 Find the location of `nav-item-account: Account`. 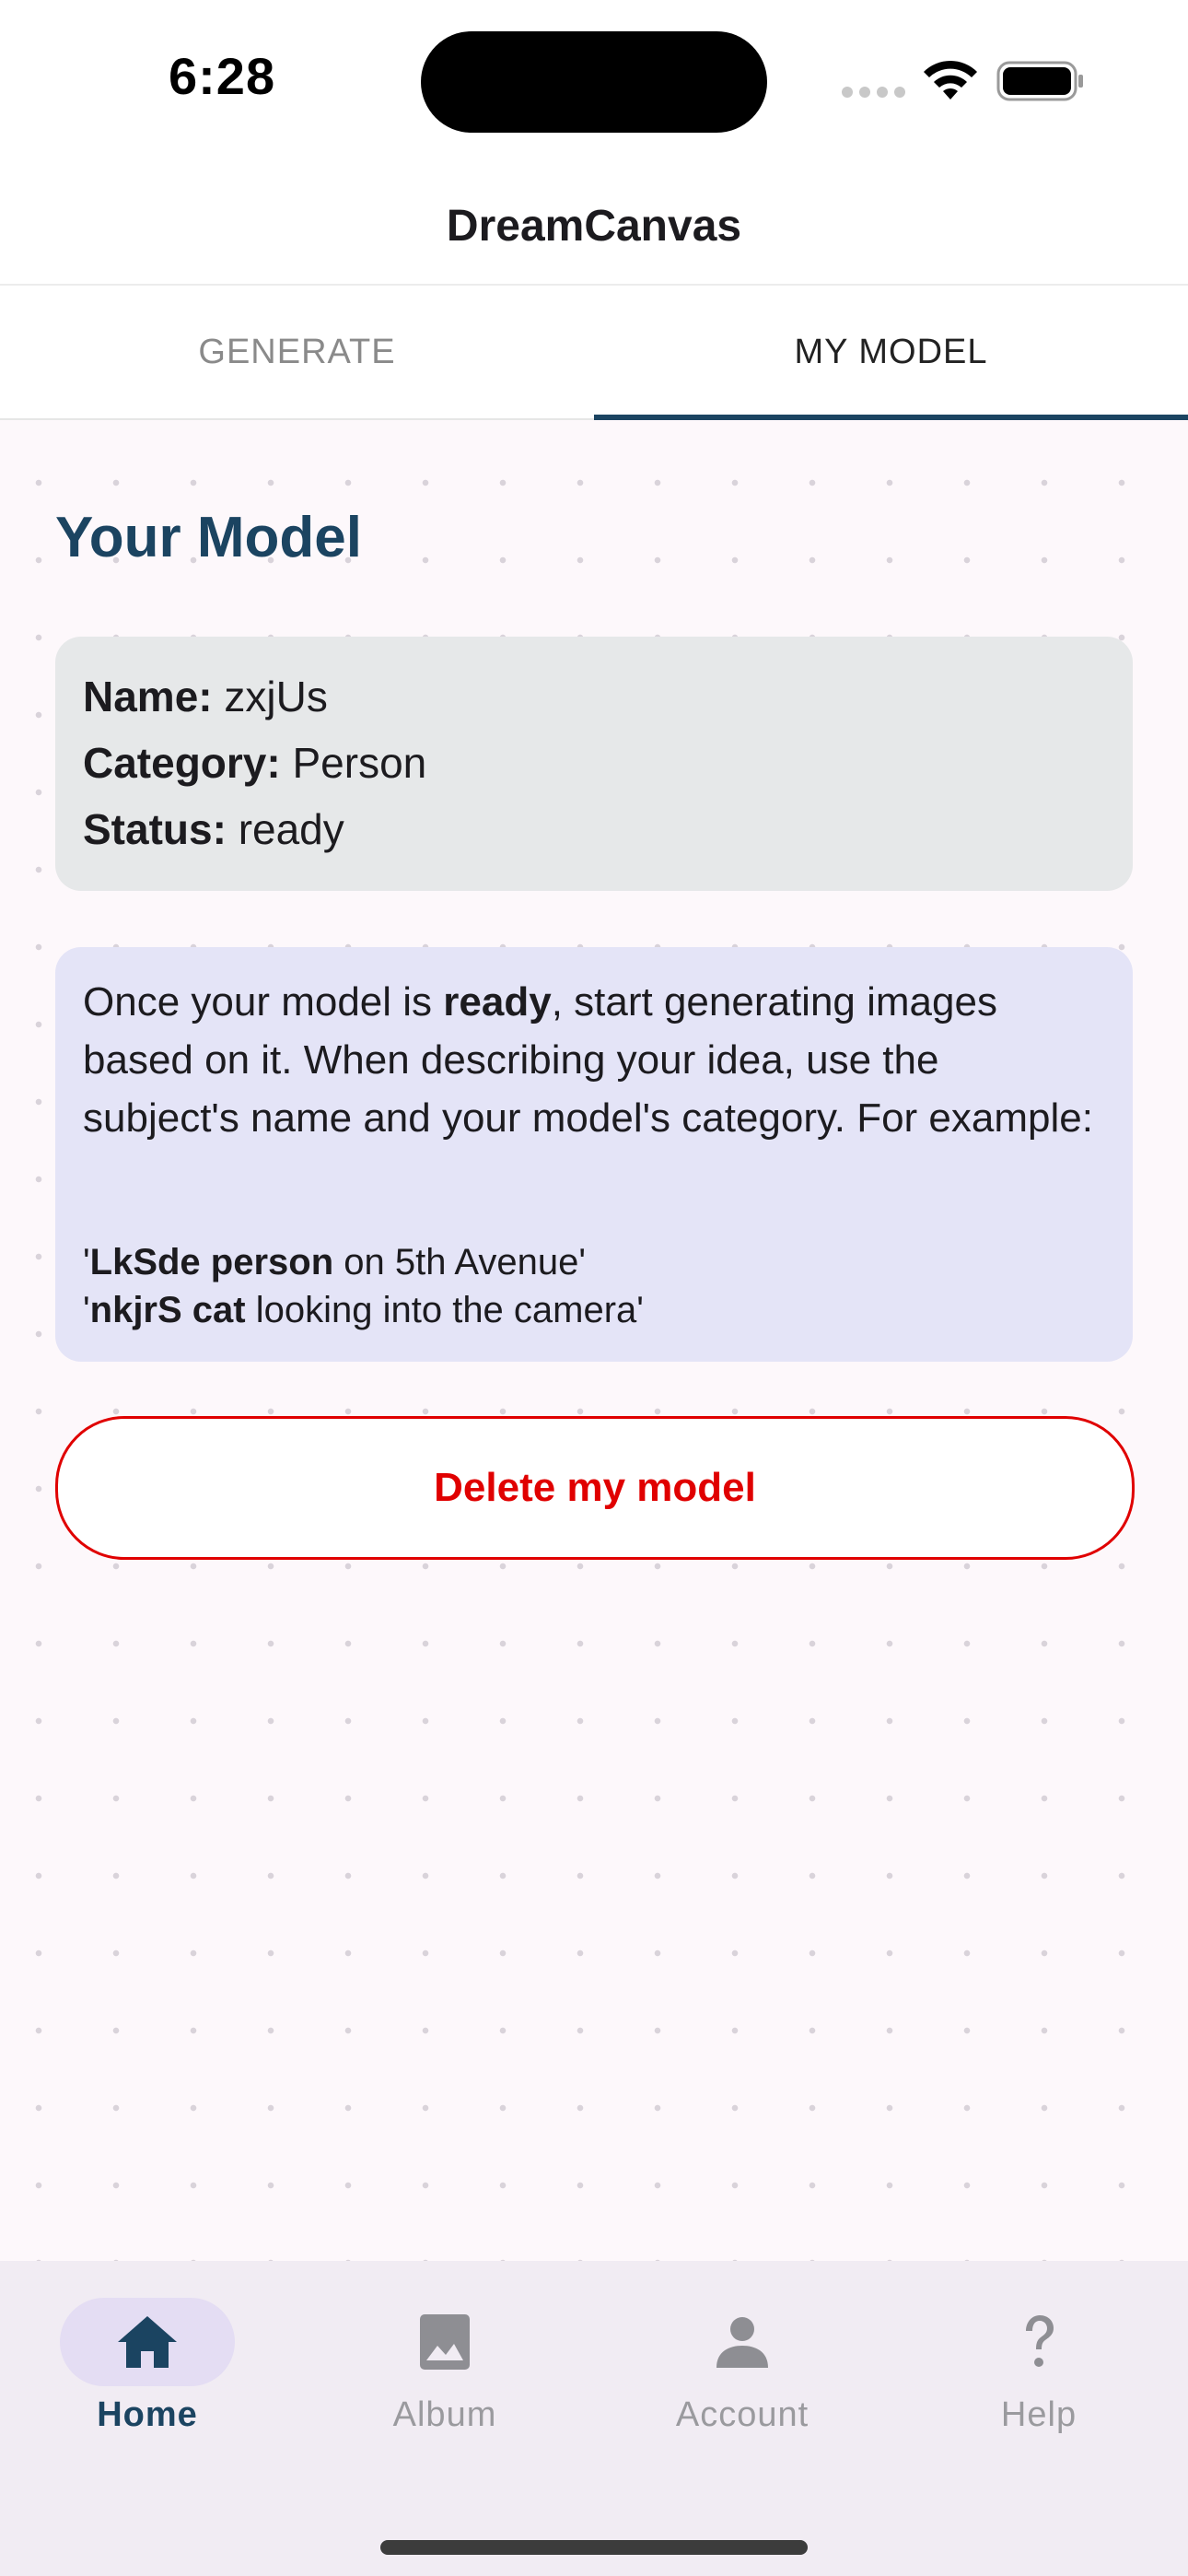

nav-item-account: Account is located at coordinates (742, 2371).